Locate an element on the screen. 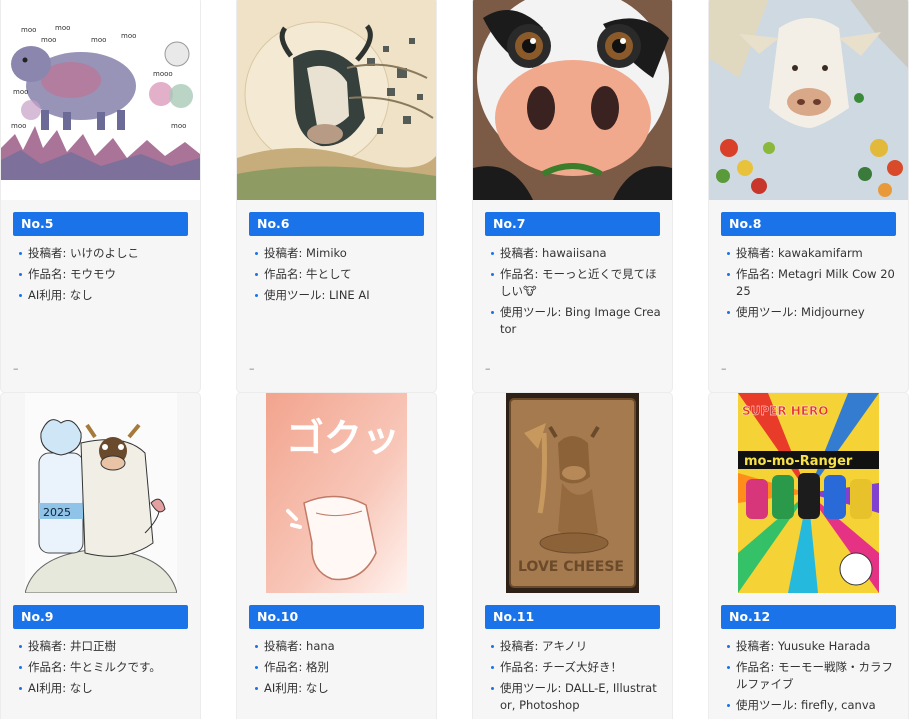 Image resolution: width=916 pixels, height=719 pixels. painted-cow-icon is located at coordinates (808, 100).